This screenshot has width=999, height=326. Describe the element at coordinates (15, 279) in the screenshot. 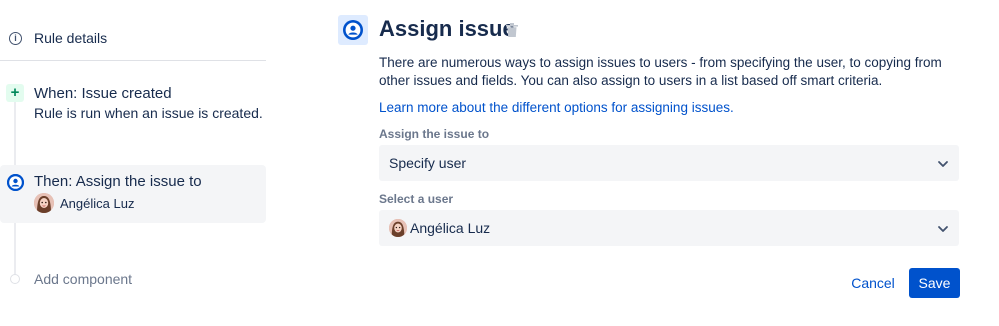

I see `add-component-dot` at that location.